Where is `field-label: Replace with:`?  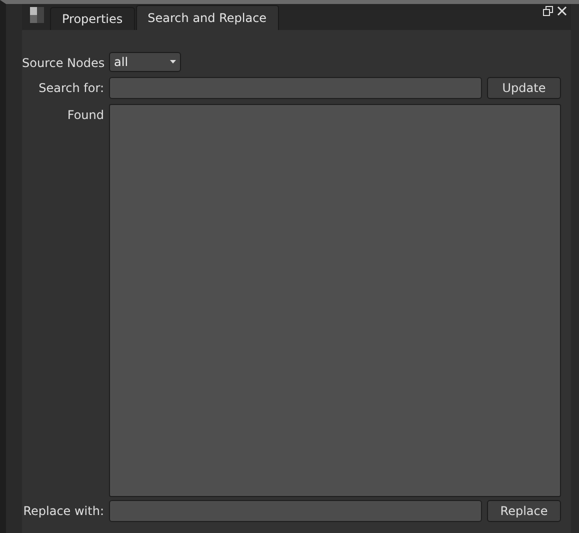
field-label: Replace with: is located at coordinates (63, 511).